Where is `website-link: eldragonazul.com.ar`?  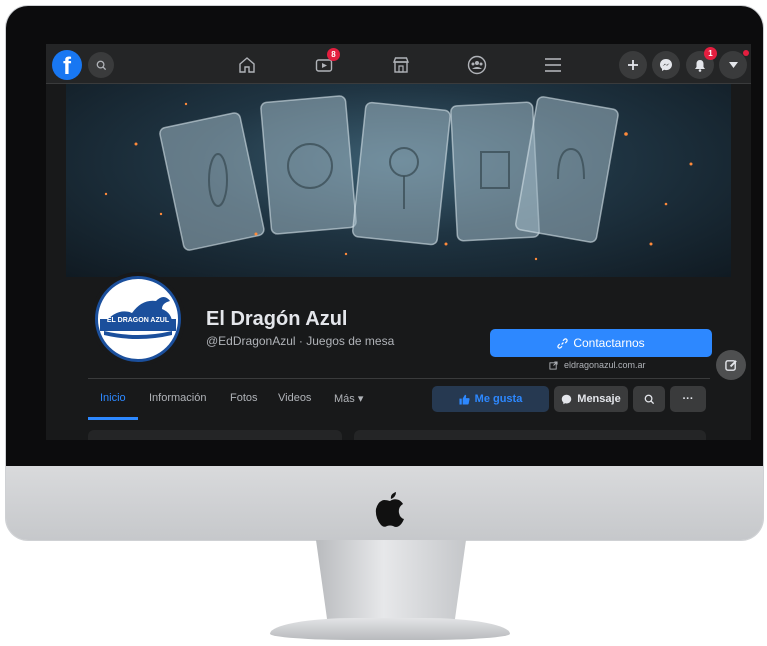 website-link: eldragonazul.com.ar is located at coordinates (597, 365).